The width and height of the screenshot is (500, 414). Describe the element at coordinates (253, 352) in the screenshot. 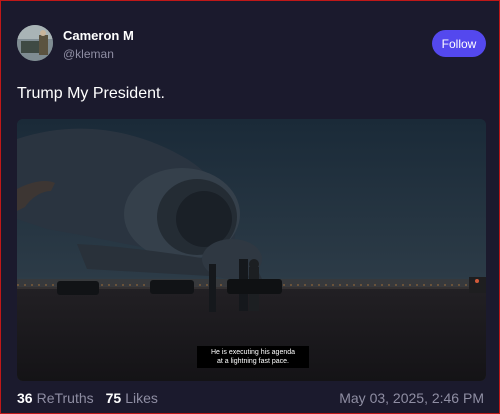

I see `video-caption-line: He is executing his agenda` at that location.